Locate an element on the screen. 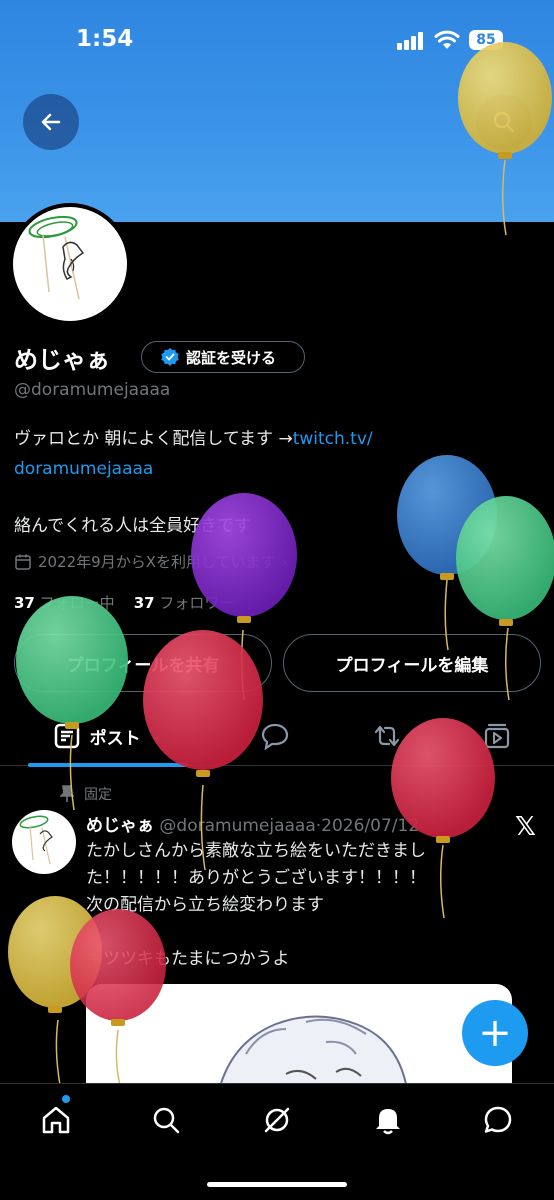  status-bar: 1:54 85 is located at coordinates (277, 41).